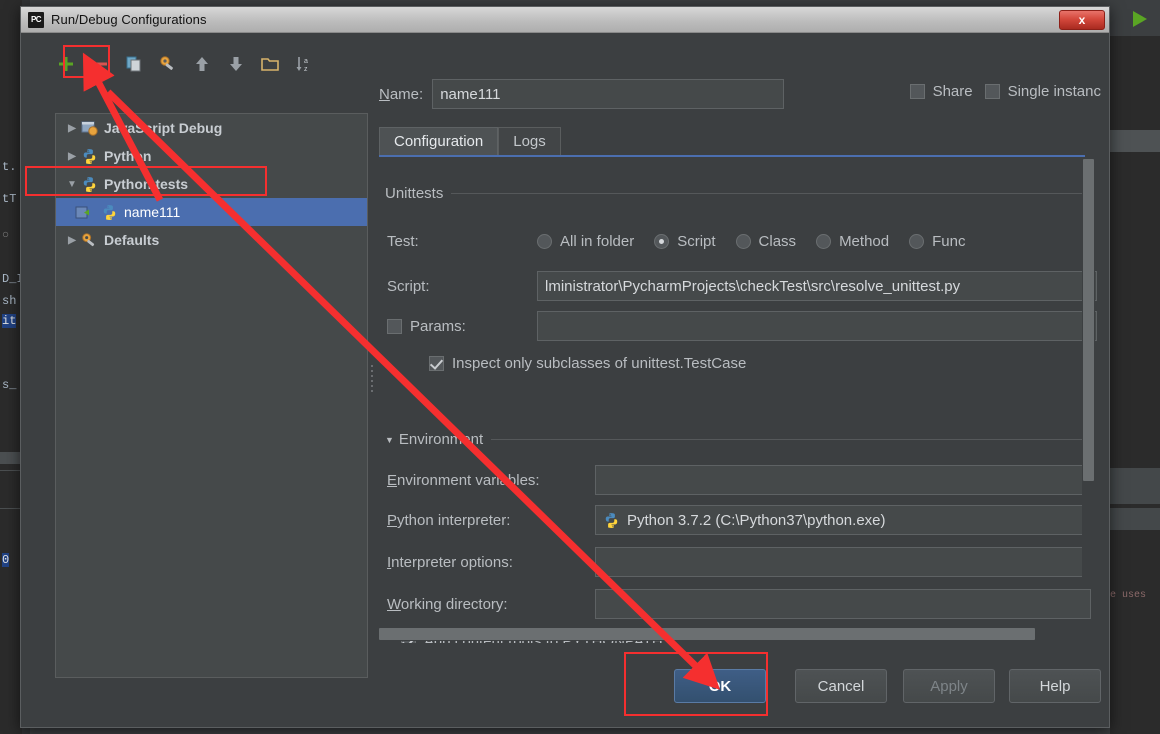 This screenshot has width=1160, height=734. What do you see at coordinates (185, 64) in the screenshot?
I see `config-toolbar: a z` at bounding box center [185, 64].